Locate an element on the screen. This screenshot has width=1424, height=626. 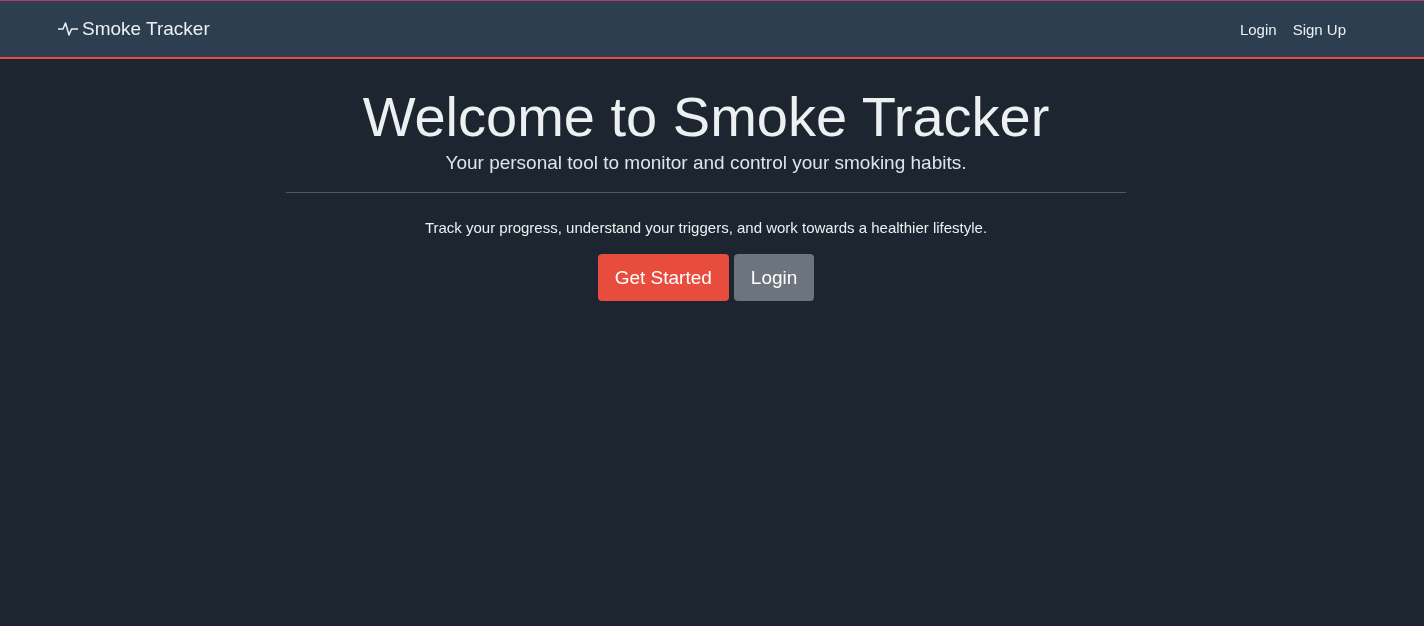
nav-link: Sign Up is located at coordinates (1319, 29).